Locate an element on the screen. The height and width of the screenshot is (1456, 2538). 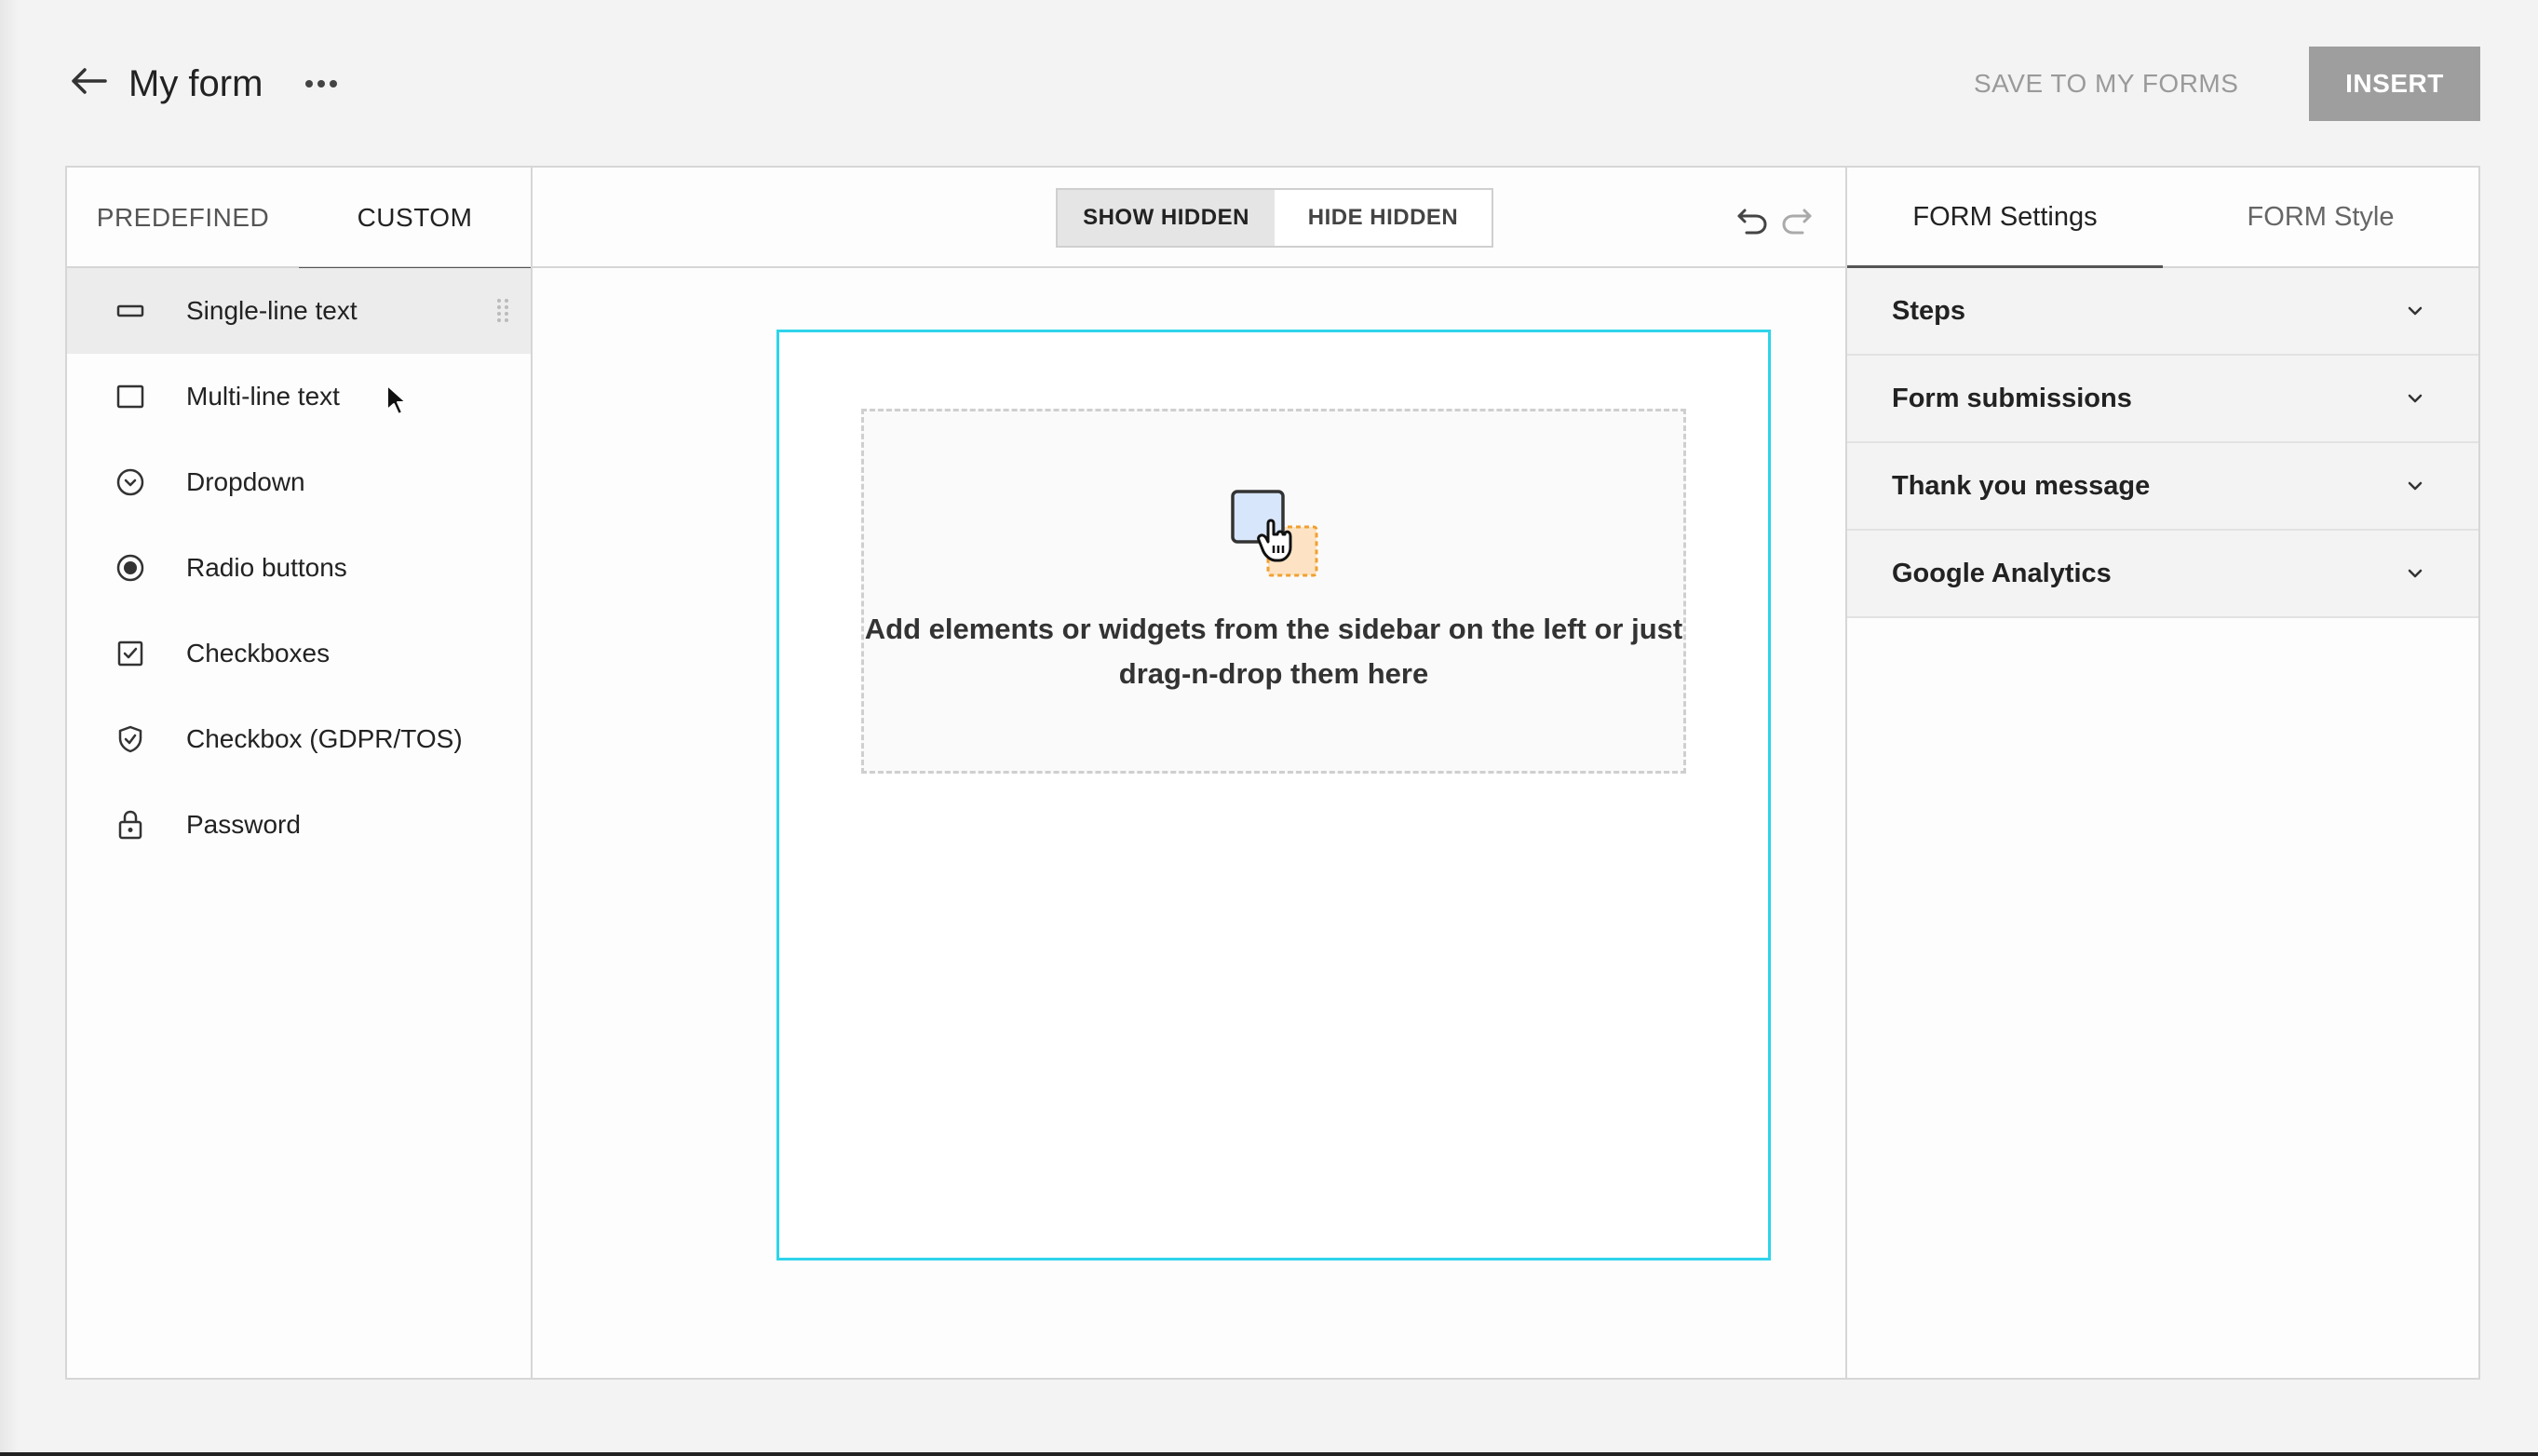
element-checkbox-gdpr: Checkbox (GDPR/TOS) is located at coordinates (299, 739).